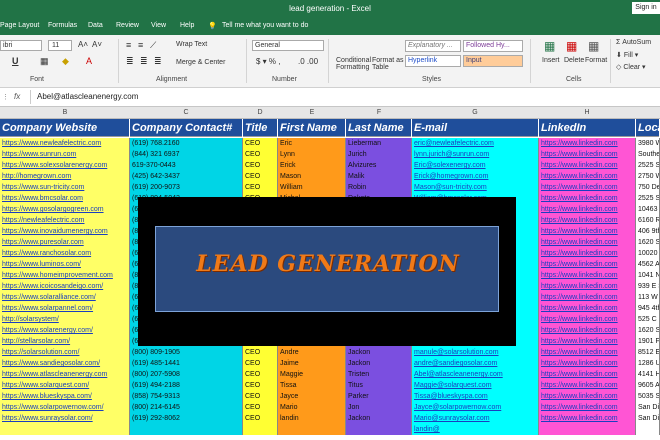  What do you see at coordinates (62, 25) in the screenshot?
I see `tab-formulas: Formulas` at bounding box center [62, 25].